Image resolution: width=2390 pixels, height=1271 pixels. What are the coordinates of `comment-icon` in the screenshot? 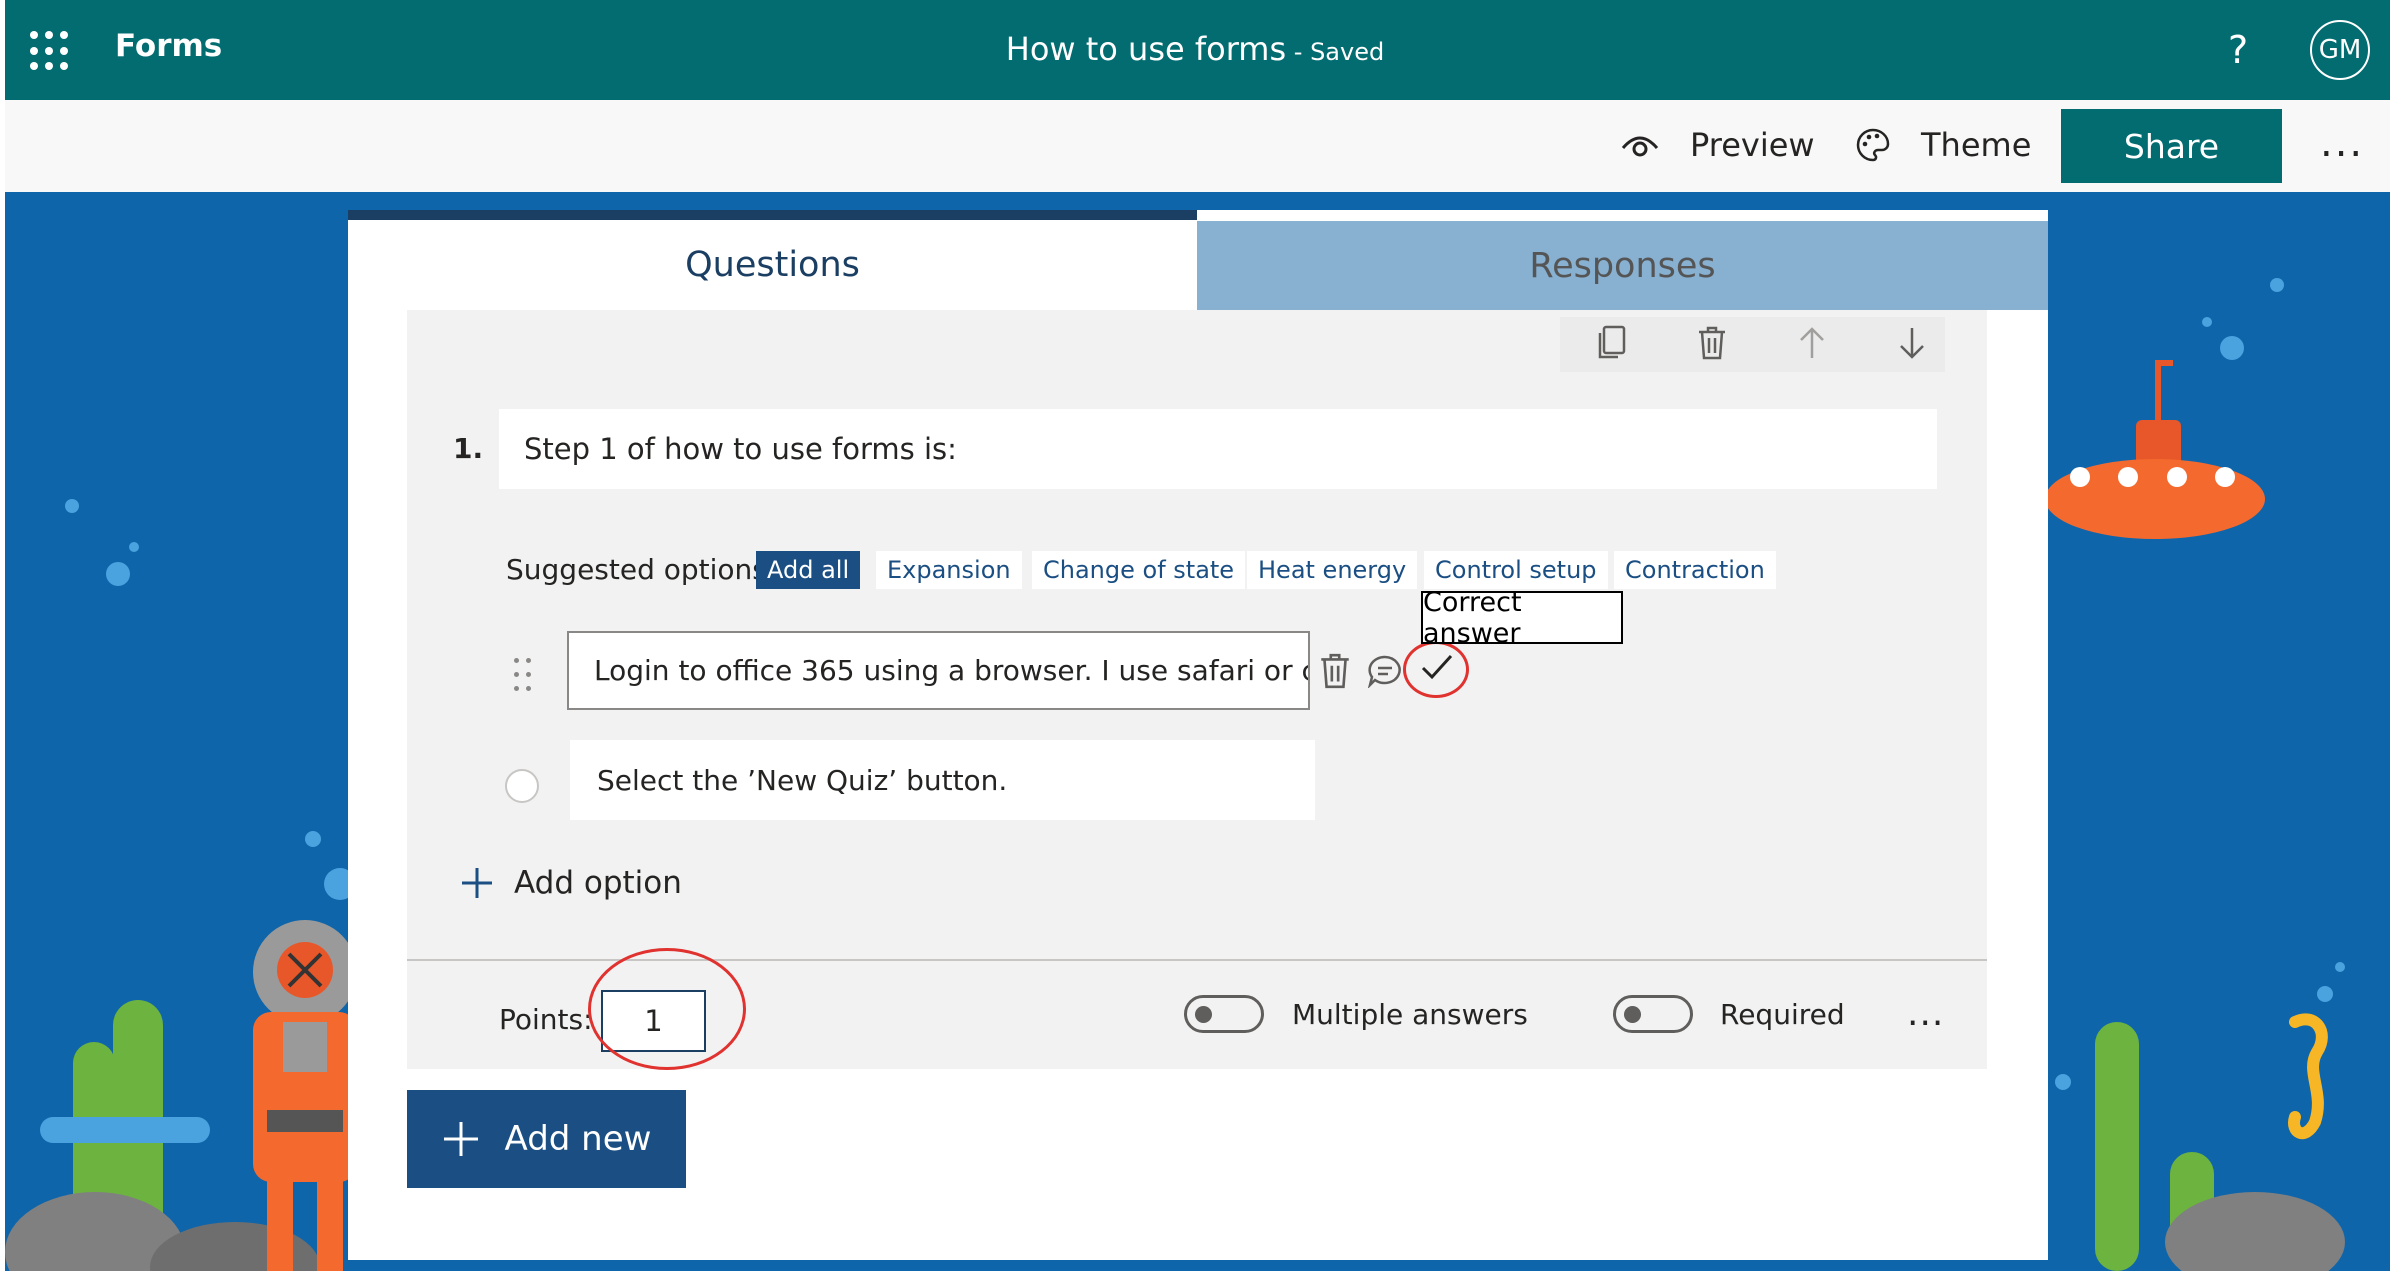 It's located at (1384, 672).